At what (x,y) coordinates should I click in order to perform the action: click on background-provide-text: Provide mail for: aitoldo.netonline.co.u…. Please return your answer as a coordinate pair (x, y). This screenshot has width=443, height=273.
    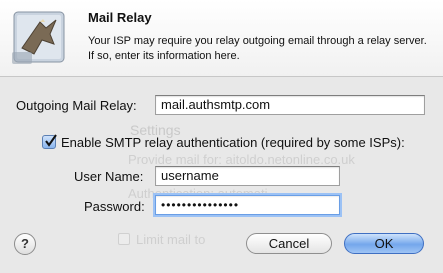
    Looking at the image, I should click on (241, 159).